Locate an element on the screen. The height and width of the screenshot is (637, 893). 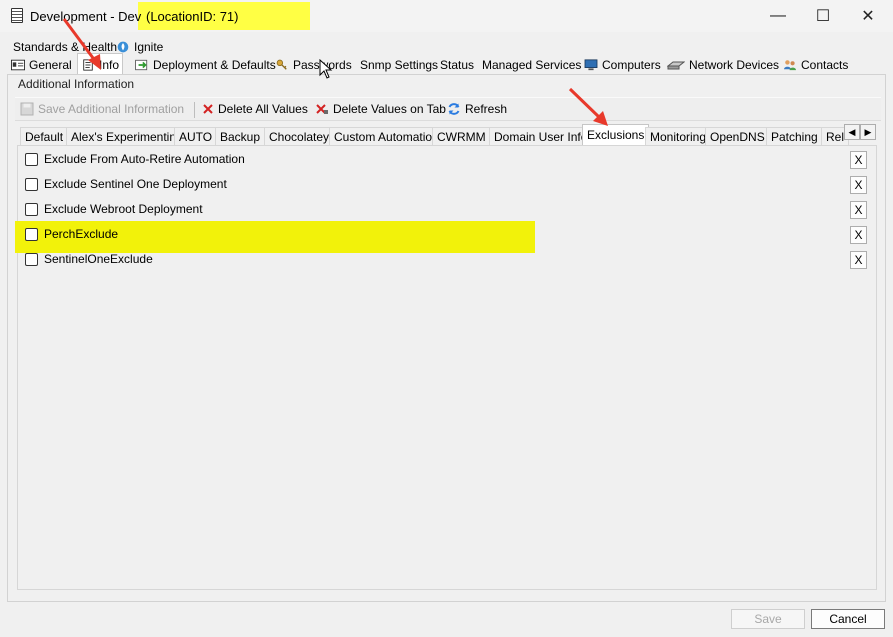
red-x-icon is located at coordinates (208, 109).